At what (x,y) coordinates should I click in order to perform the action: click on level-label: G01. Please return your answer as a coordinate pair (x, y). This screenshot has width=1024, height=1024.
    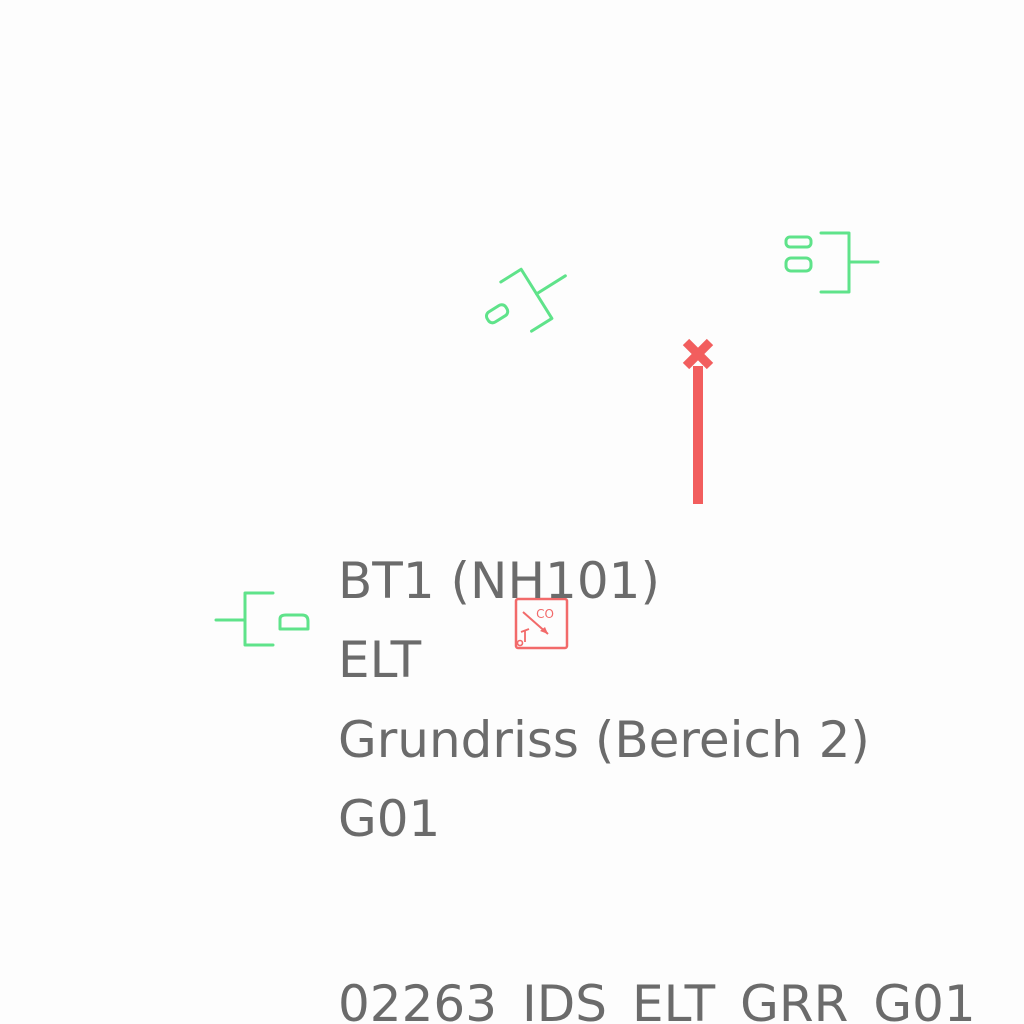
    Looking at the image, I should click on (389, 819).